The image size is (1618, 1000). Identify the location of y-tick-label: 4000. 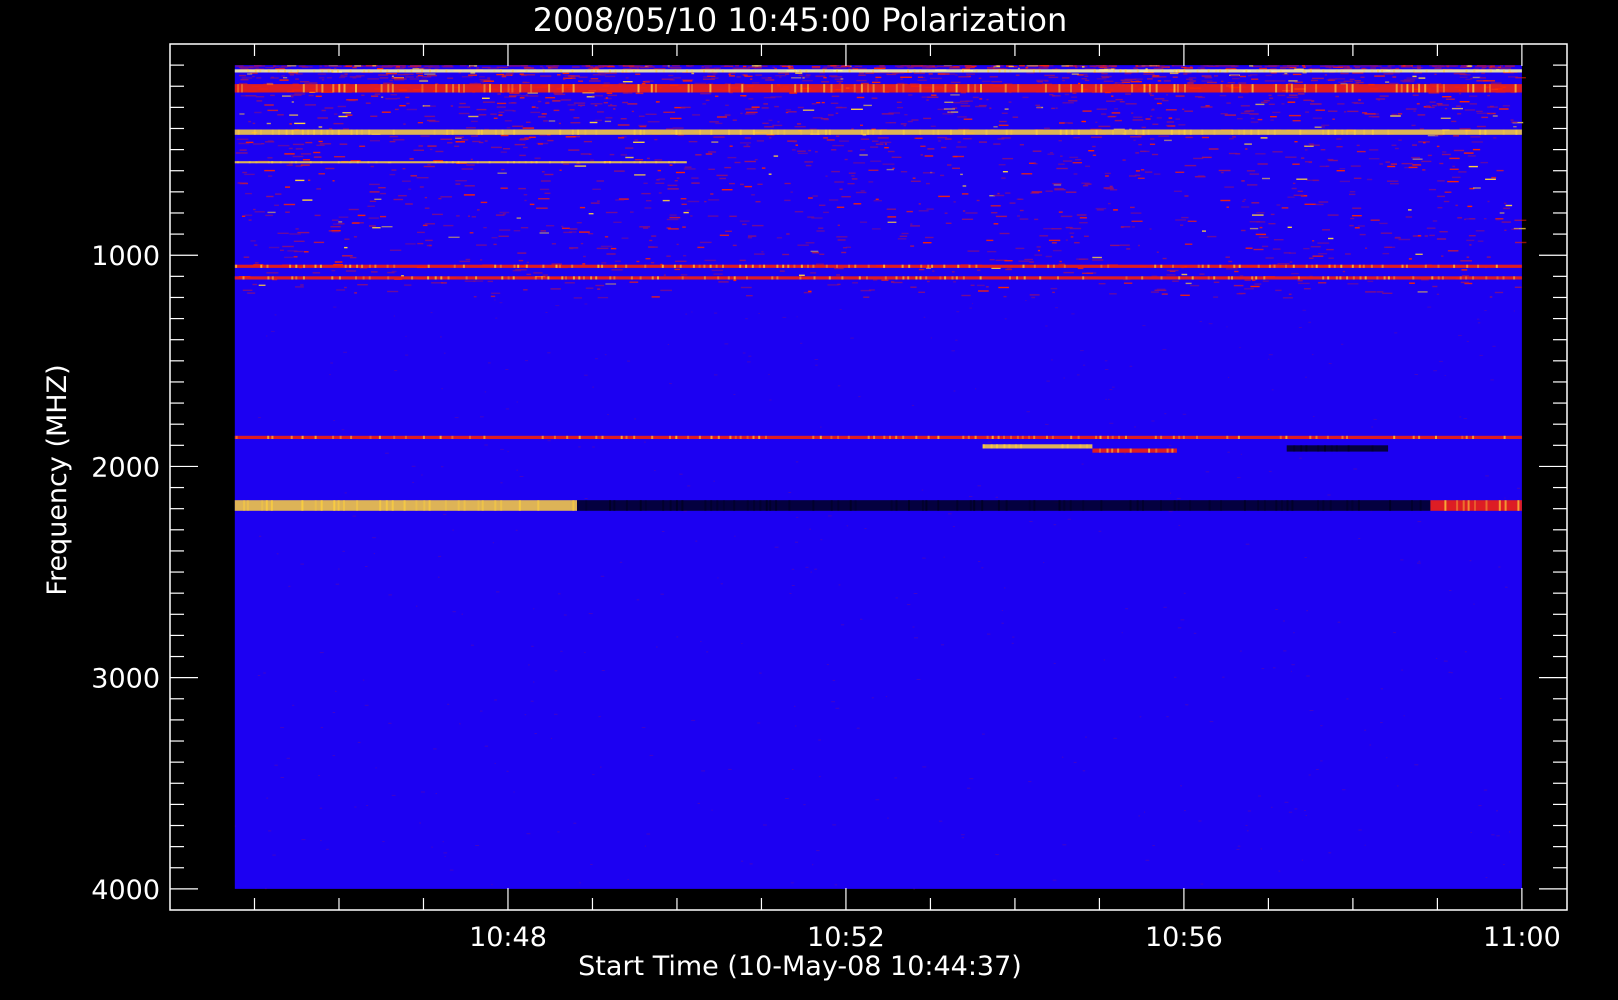
(125, 890).